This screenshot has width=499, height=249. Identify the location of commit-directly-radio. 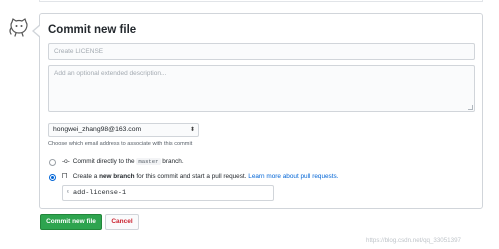
(52, 162).